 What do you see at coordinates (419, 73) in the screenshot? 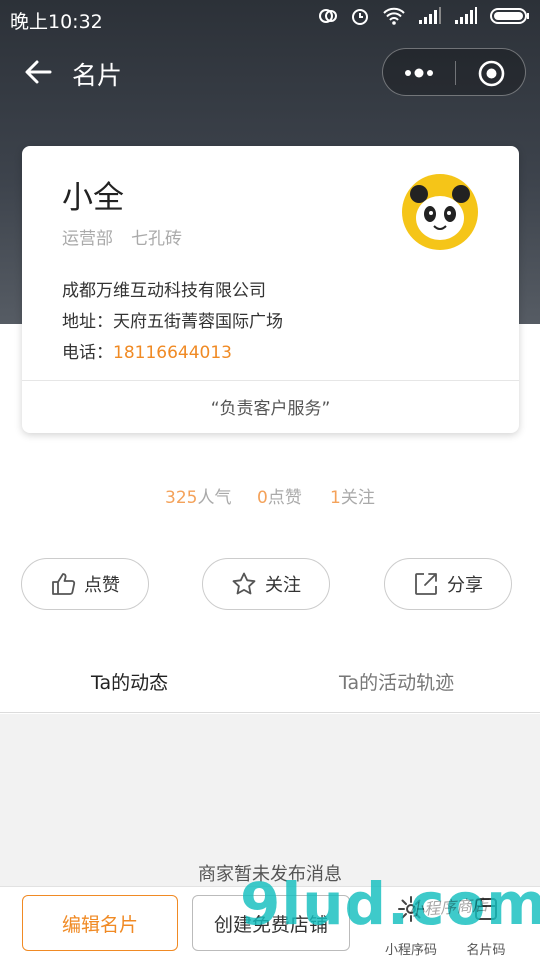
I see `more-dots-icon` at bounding box center [419, 73].